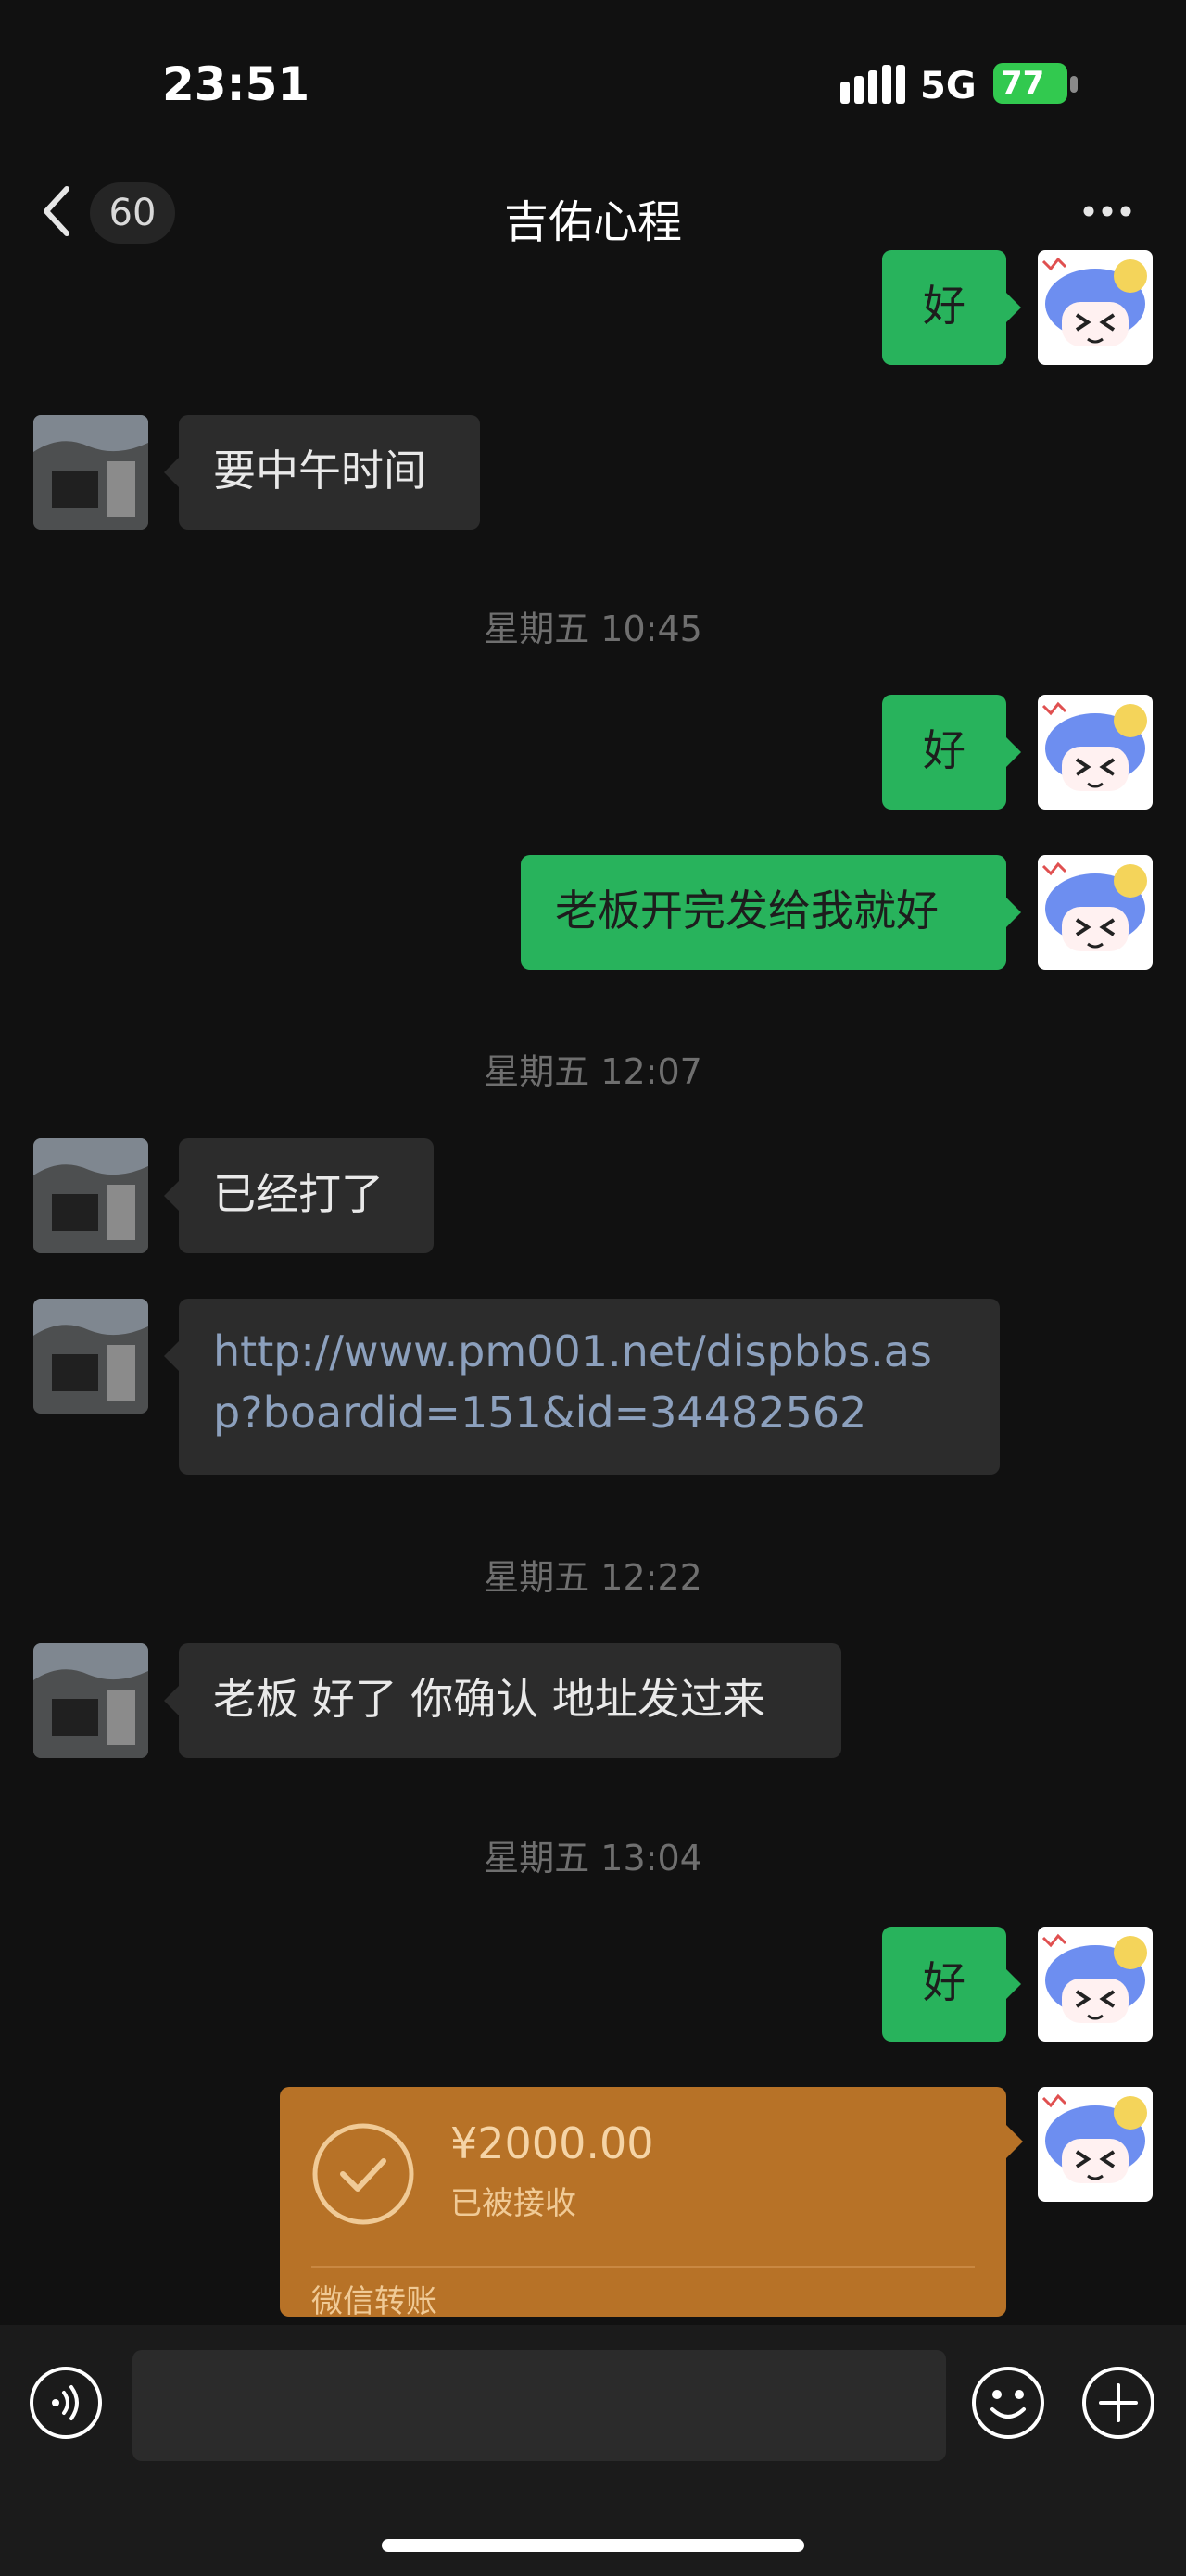 The width and height of the screenshot is (1186, 2576). What do you see at coordinates (593, 1071) in the screenshot?
I see `timestamp-divider: 星期五 12:07` at bounding box center [593, 1071].